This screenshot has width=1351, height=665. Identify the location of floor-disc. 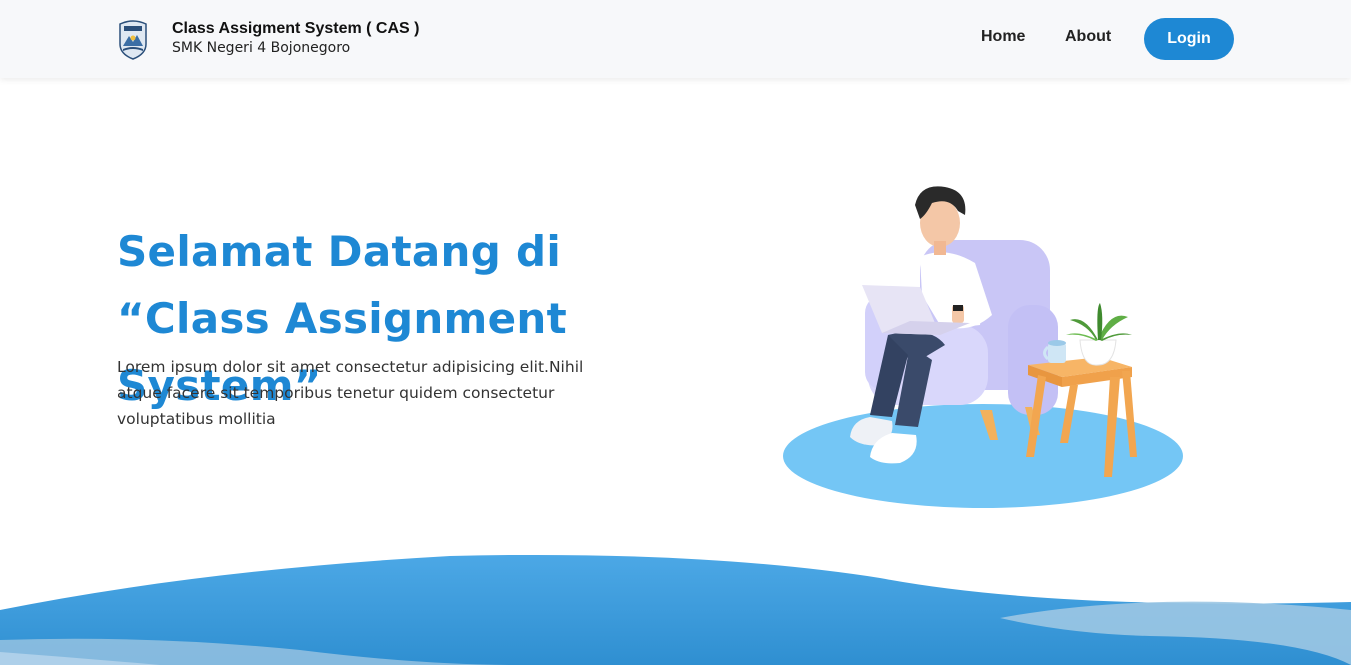
(983, 456).